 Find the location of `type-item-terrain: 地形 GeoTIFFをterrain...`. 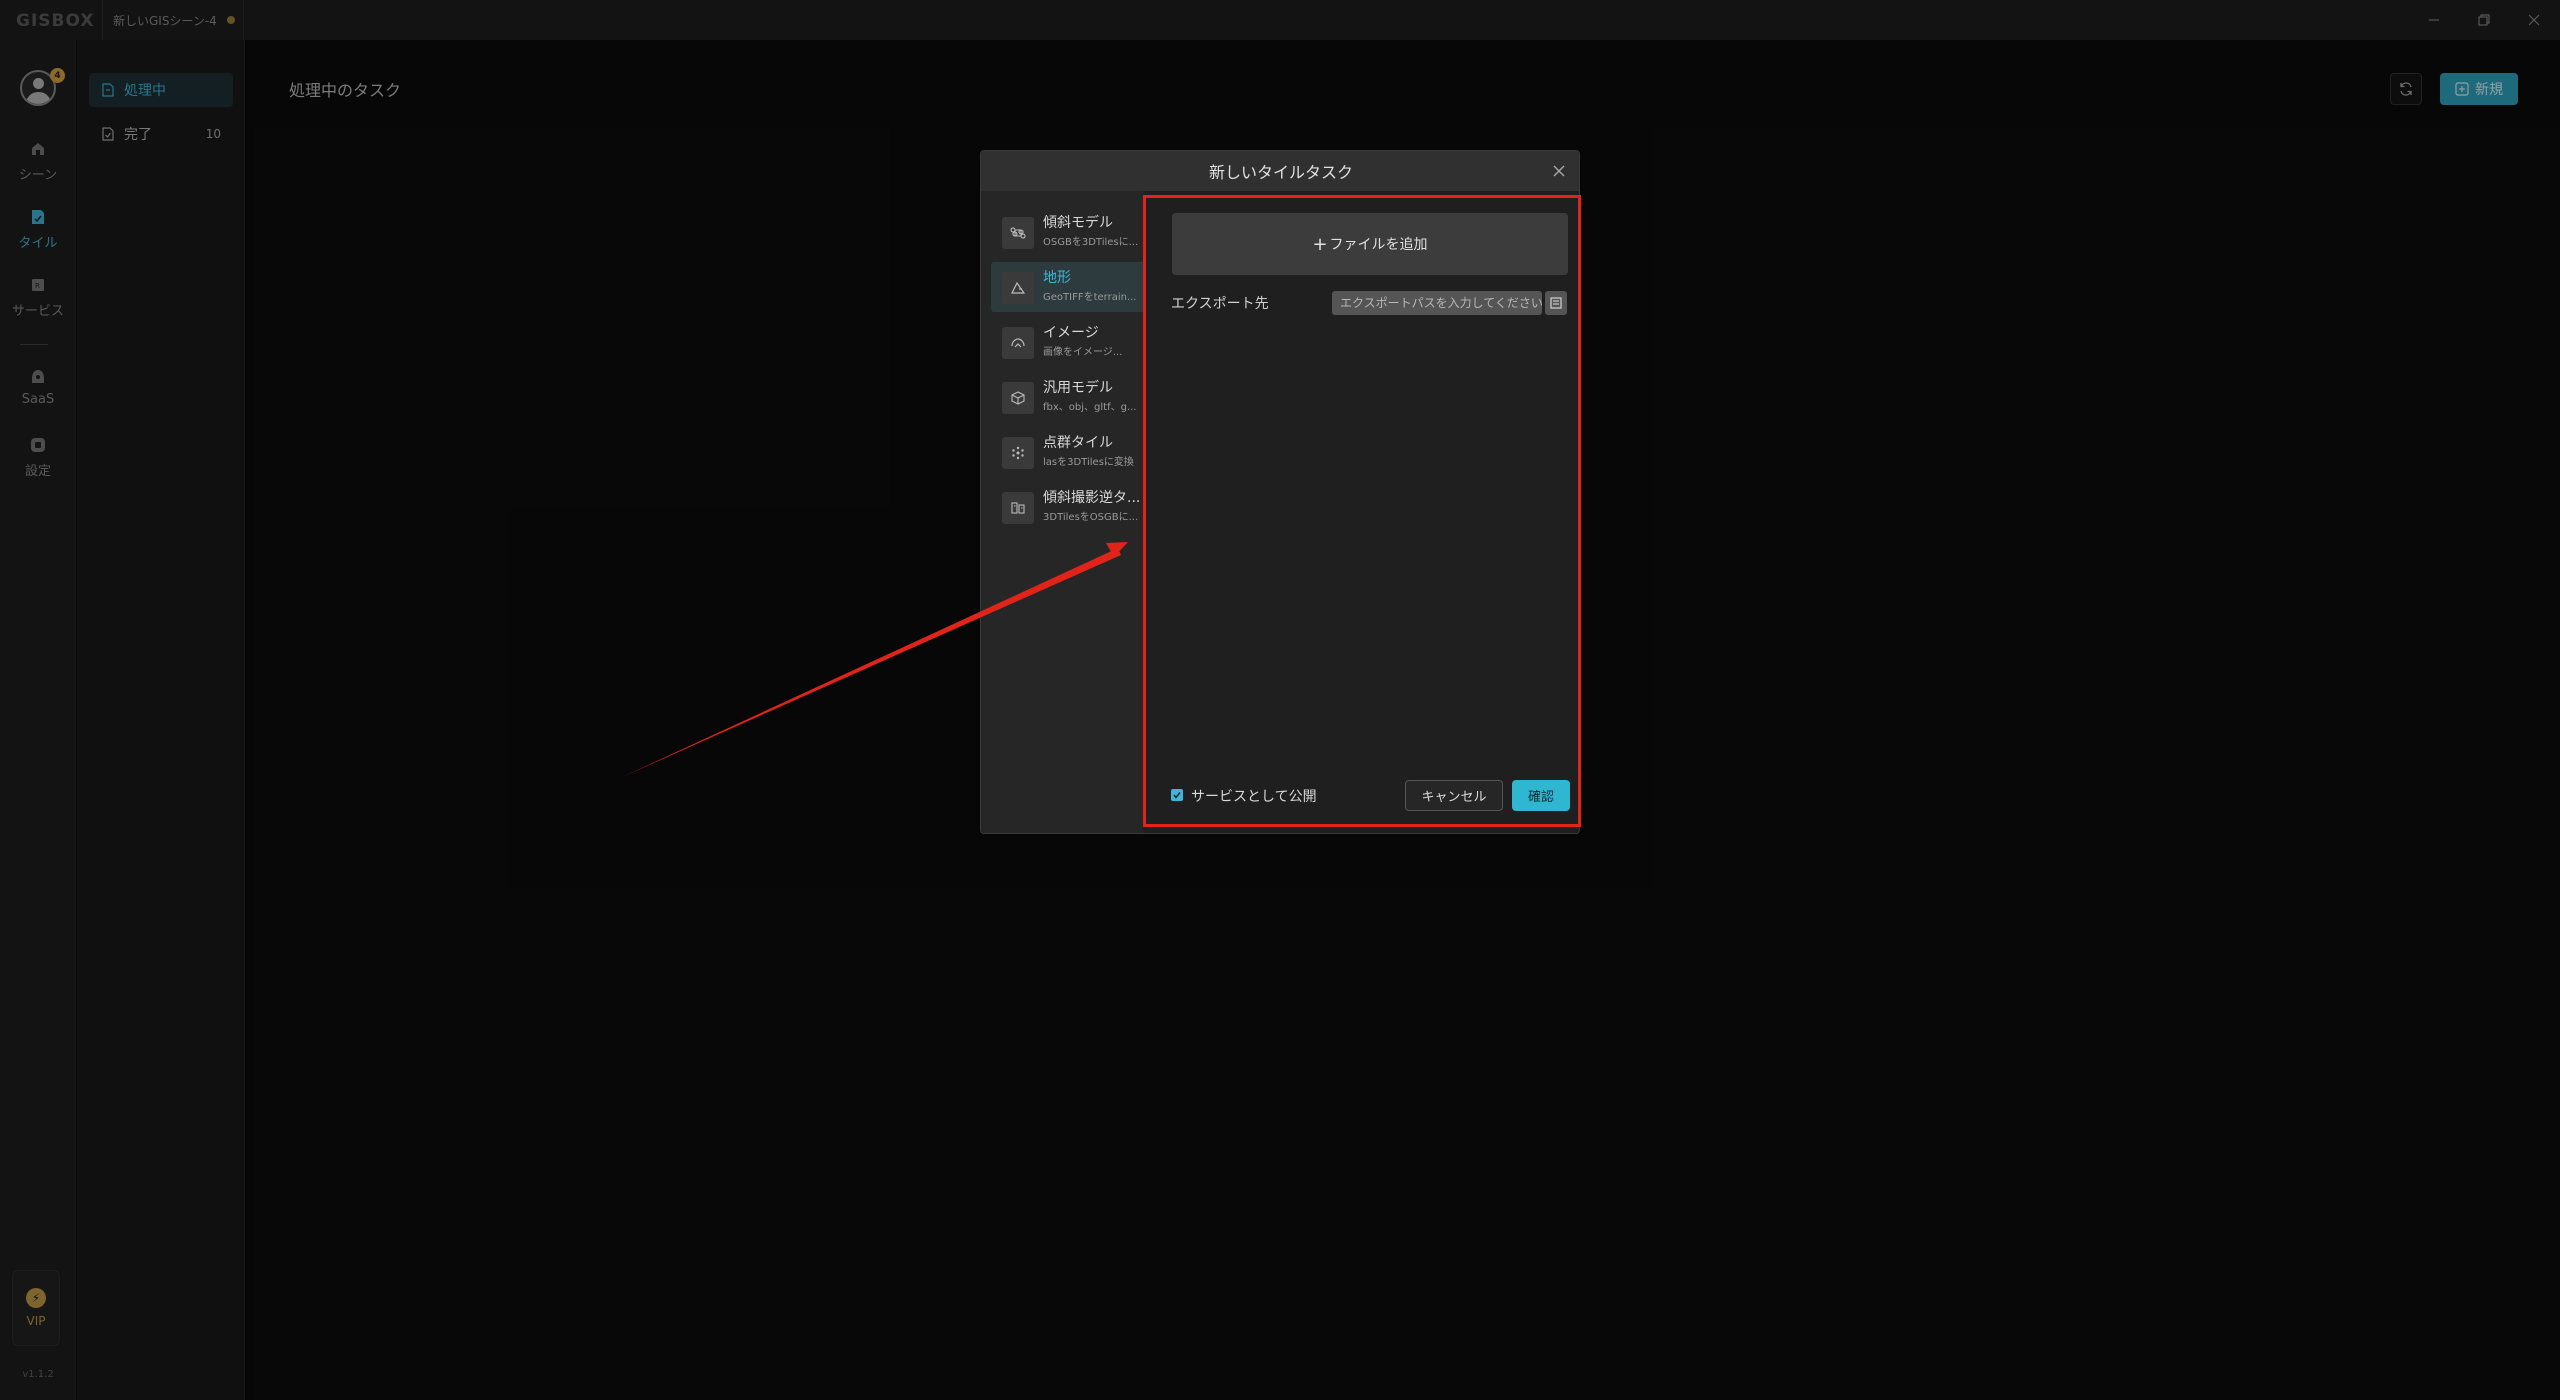

type-item-terrain: 地形 GeoTIFFをterrain... is located at coordinates (1072, 287).